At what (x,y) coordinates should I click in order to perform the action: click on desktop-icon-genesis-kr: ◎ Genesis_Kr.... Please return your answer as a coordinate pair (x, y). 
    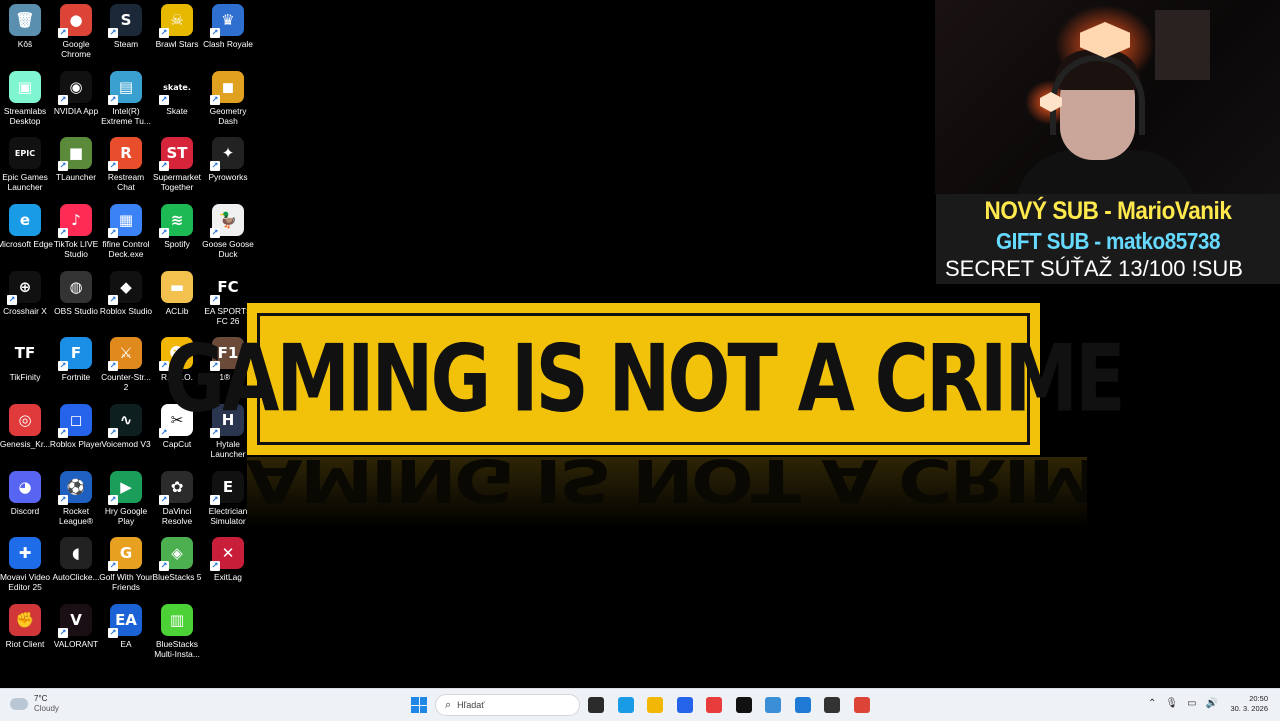
    Looking at the image, I should click on (25, 426).